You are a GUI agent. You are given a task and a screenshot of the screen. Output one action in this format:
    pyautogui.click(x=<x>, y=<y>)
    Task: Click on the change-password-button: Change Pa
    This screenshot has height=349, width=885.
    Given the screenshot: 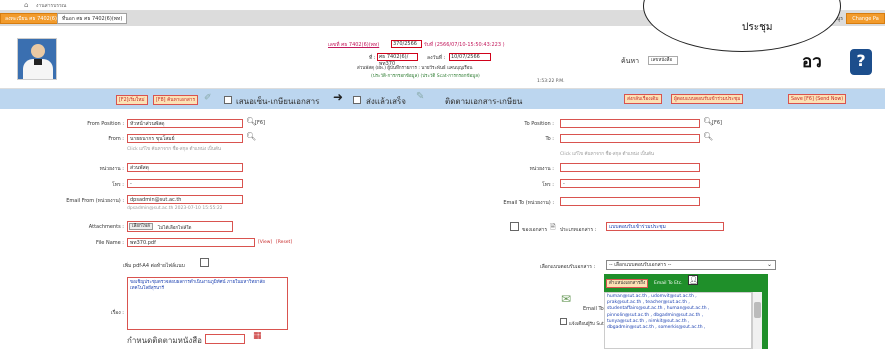 What is the action you would take?
    pyautogui.click(x=865, y=18)
    